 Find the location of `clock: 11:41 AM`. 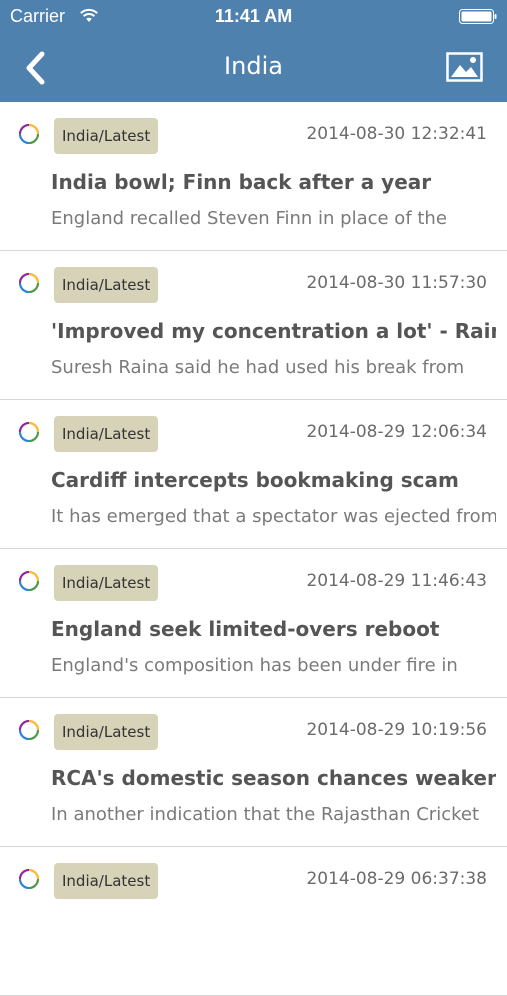

clock: 11:41 AM is located at coordinates (253, 16).